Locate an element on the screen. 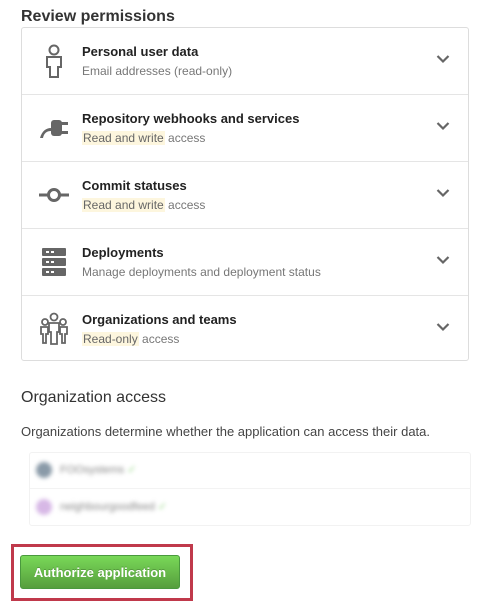 Image resolution: width=498 pixels, height=606 pixels. access-level-highlight: Read-only is located at coordinates (110, 339).